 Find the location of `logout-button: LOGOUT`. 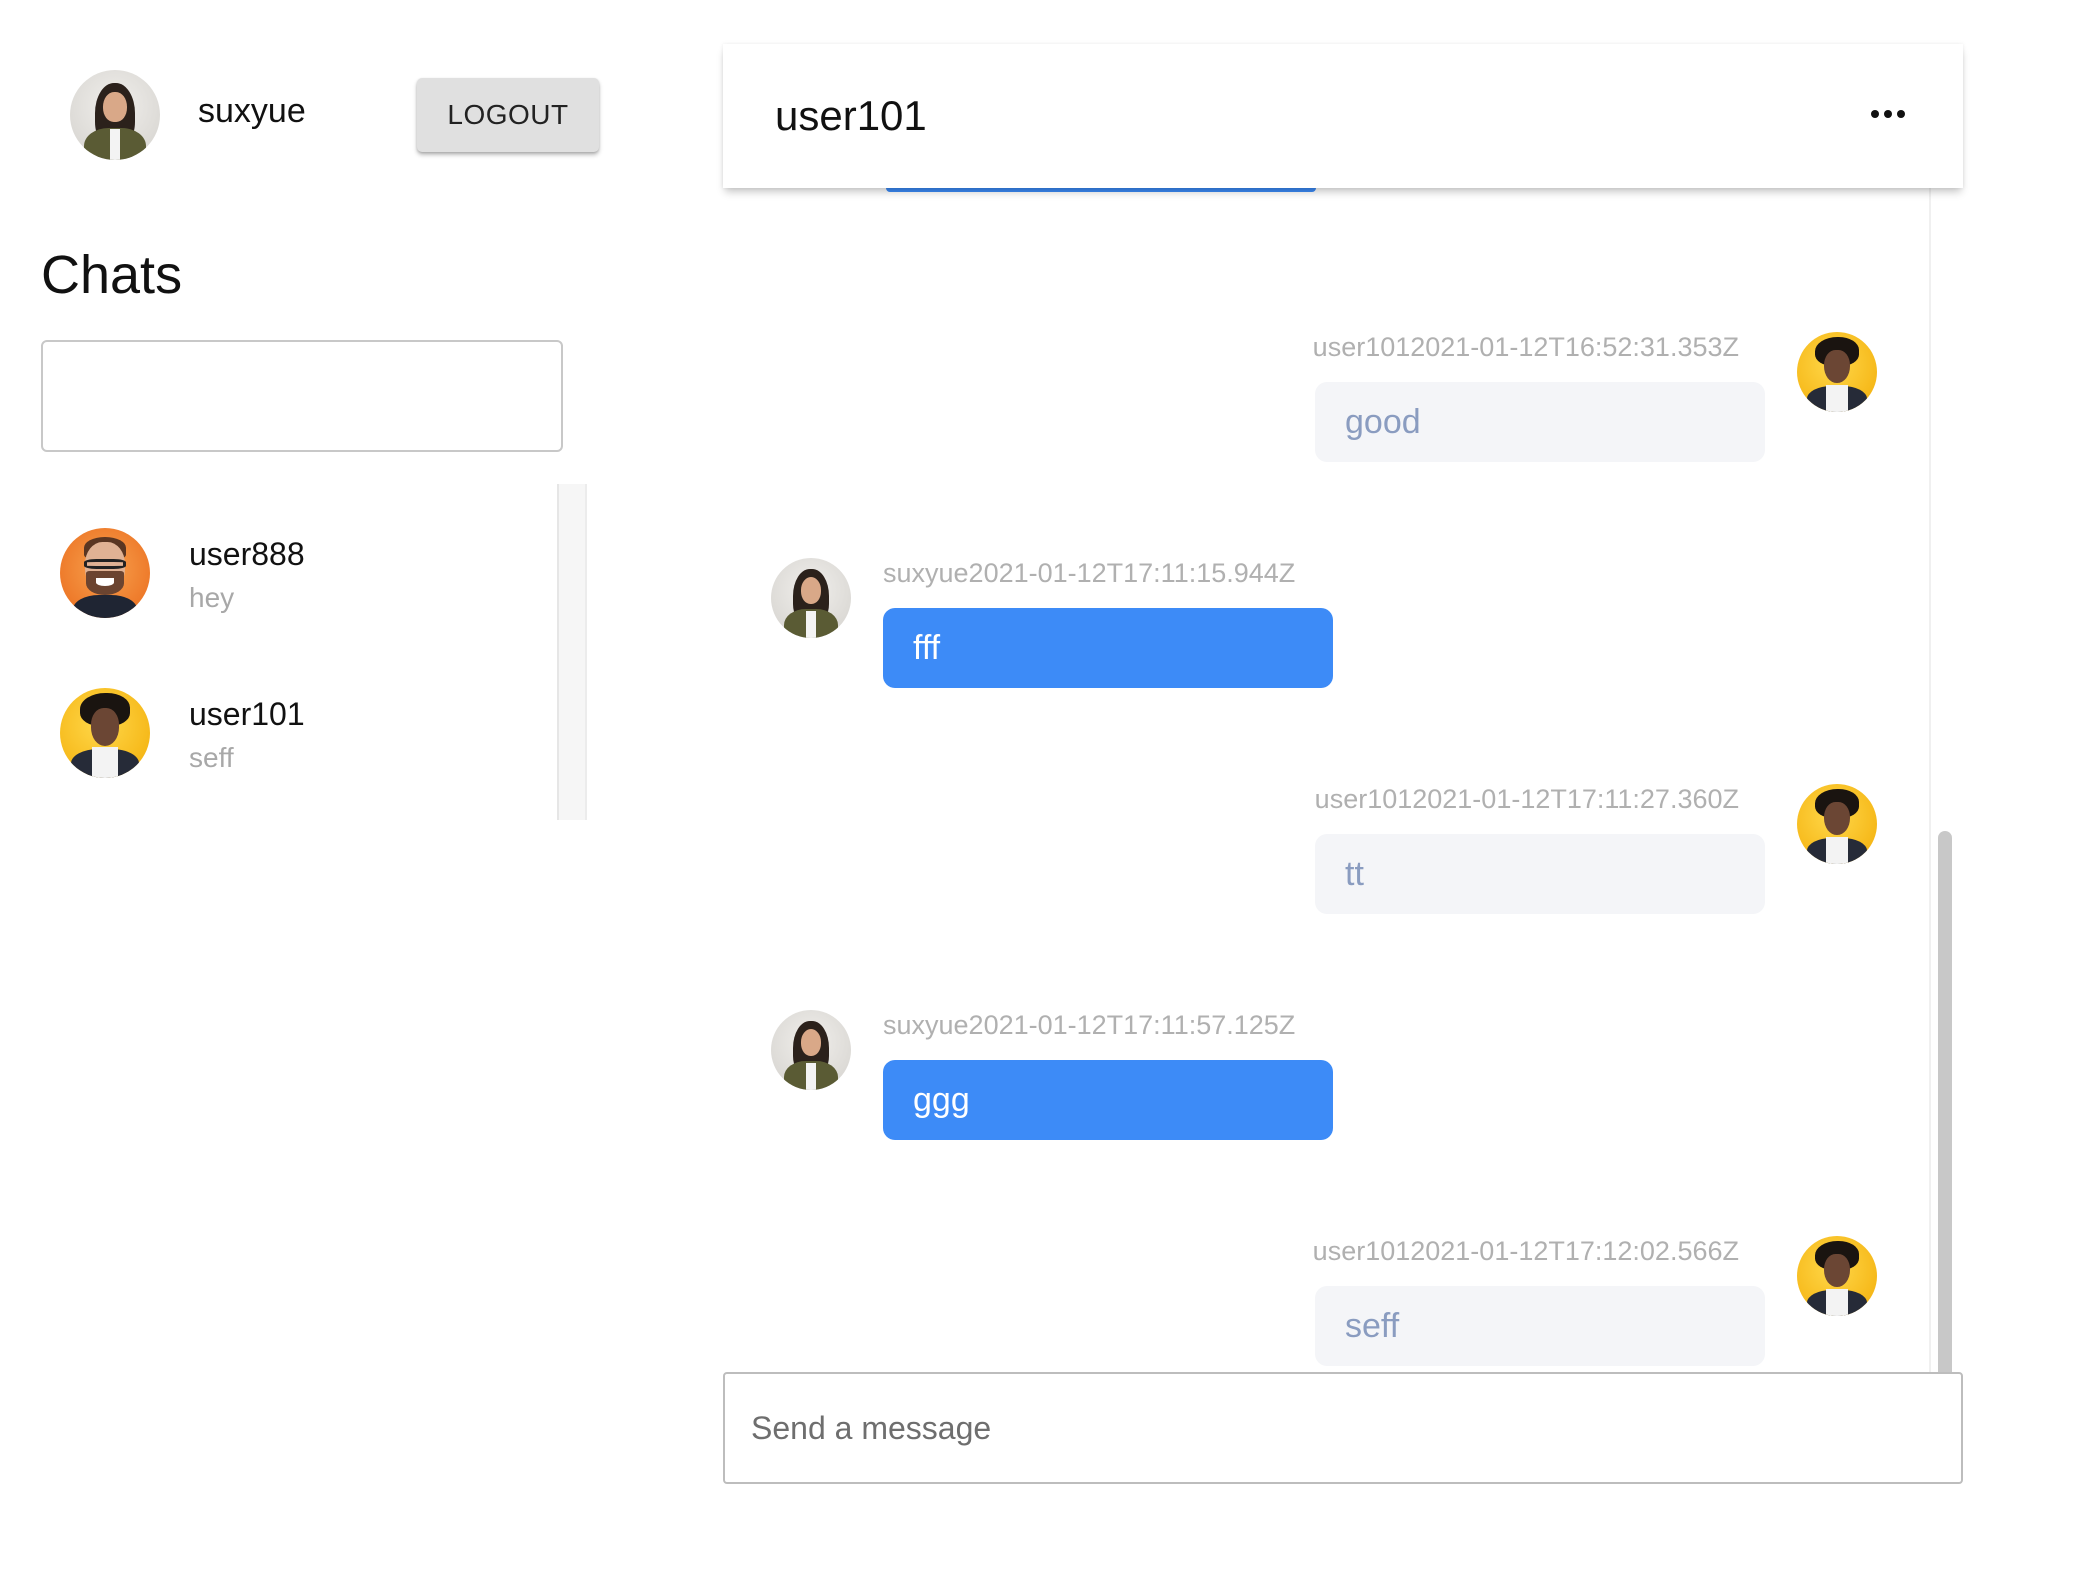

logout-button: LOGOUT is located at coordinates (508, 115).